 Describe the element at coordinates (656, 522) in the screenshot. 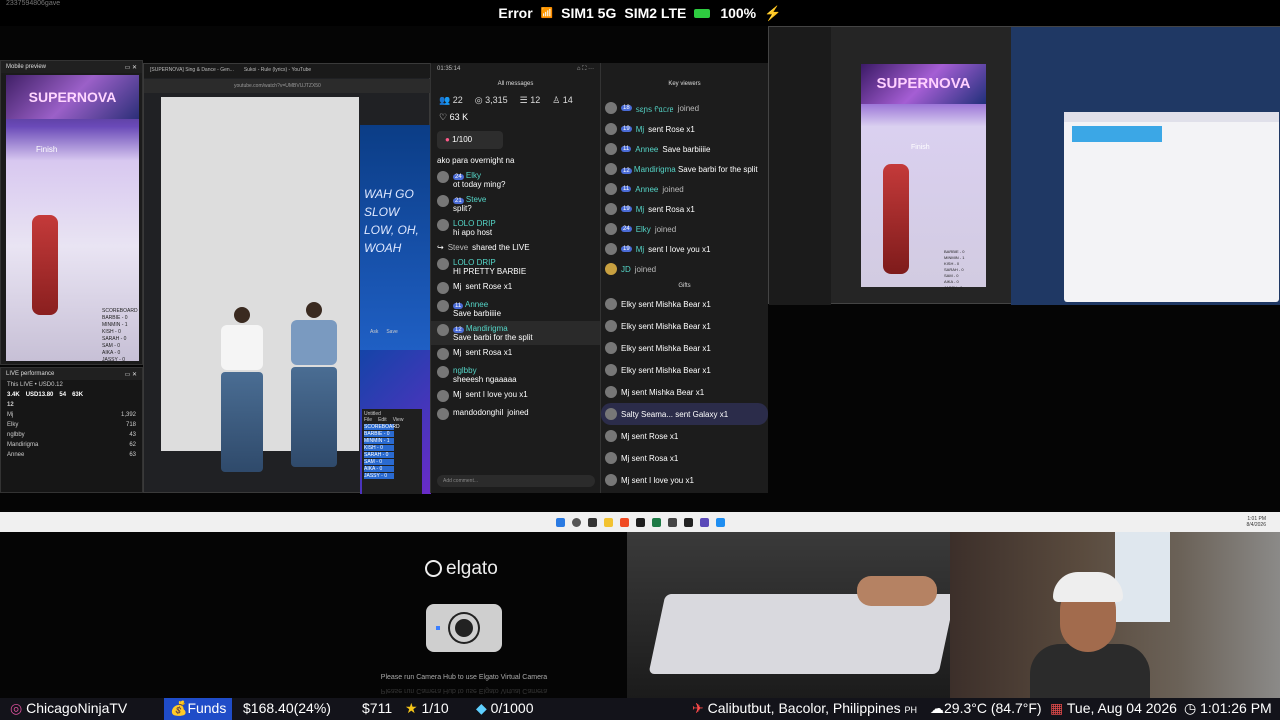

I see `excel-icon` at that location.